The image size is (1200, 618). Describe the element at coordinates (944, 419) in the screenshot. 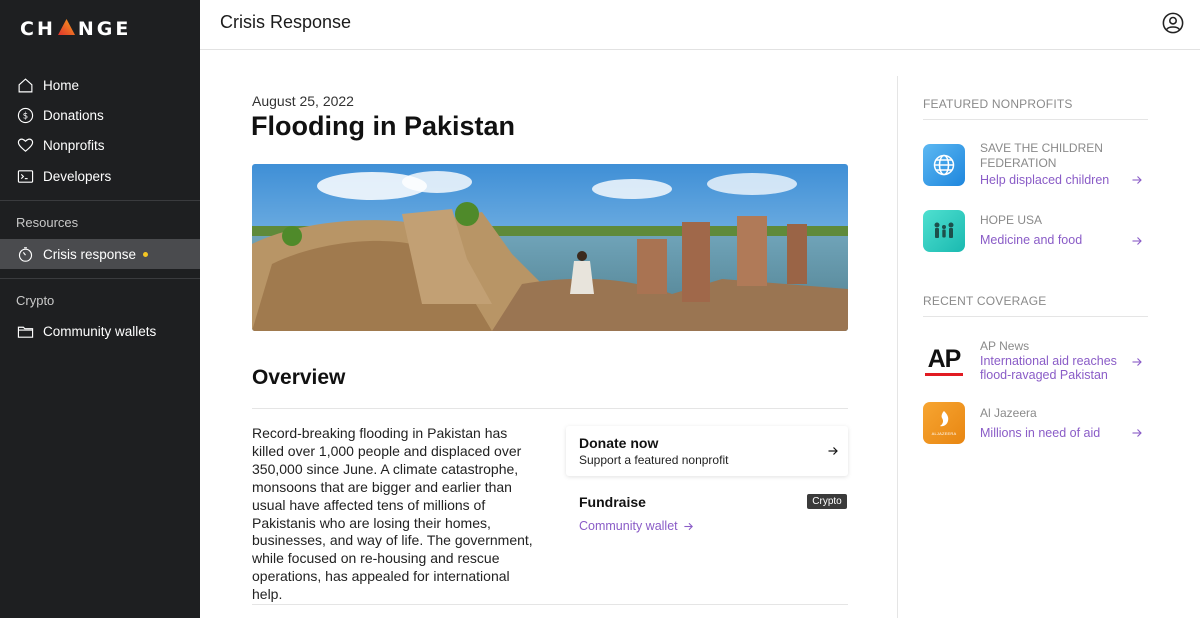

I see `al-jazeera-emblem-icon` at that location.